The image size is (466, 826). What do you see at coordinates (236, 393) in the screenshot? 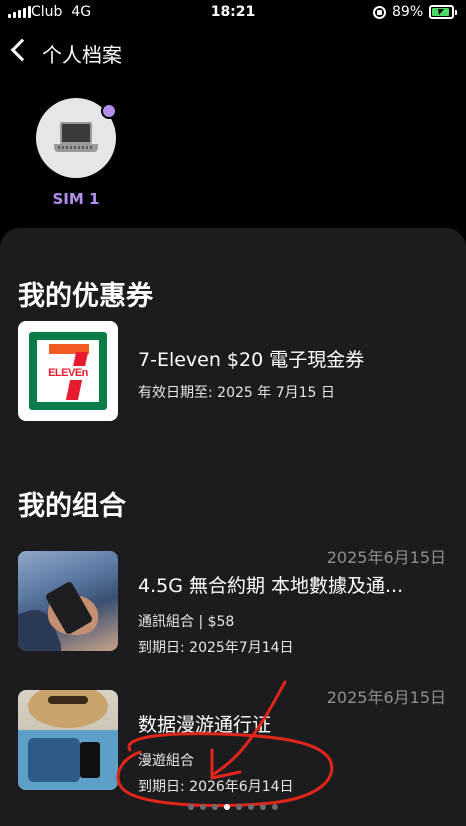
I see `coupon-validity: 有效日期至: 2025 年 7月15 日` at bounding box center [236, 393].